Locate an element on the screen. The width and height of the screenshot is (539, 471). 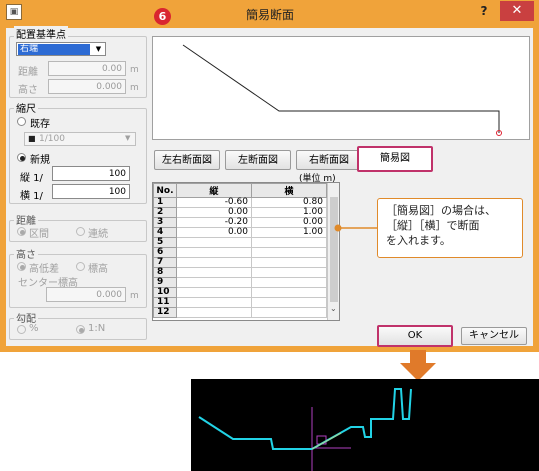
height-diff-radio is located at coordinates (21, 266).